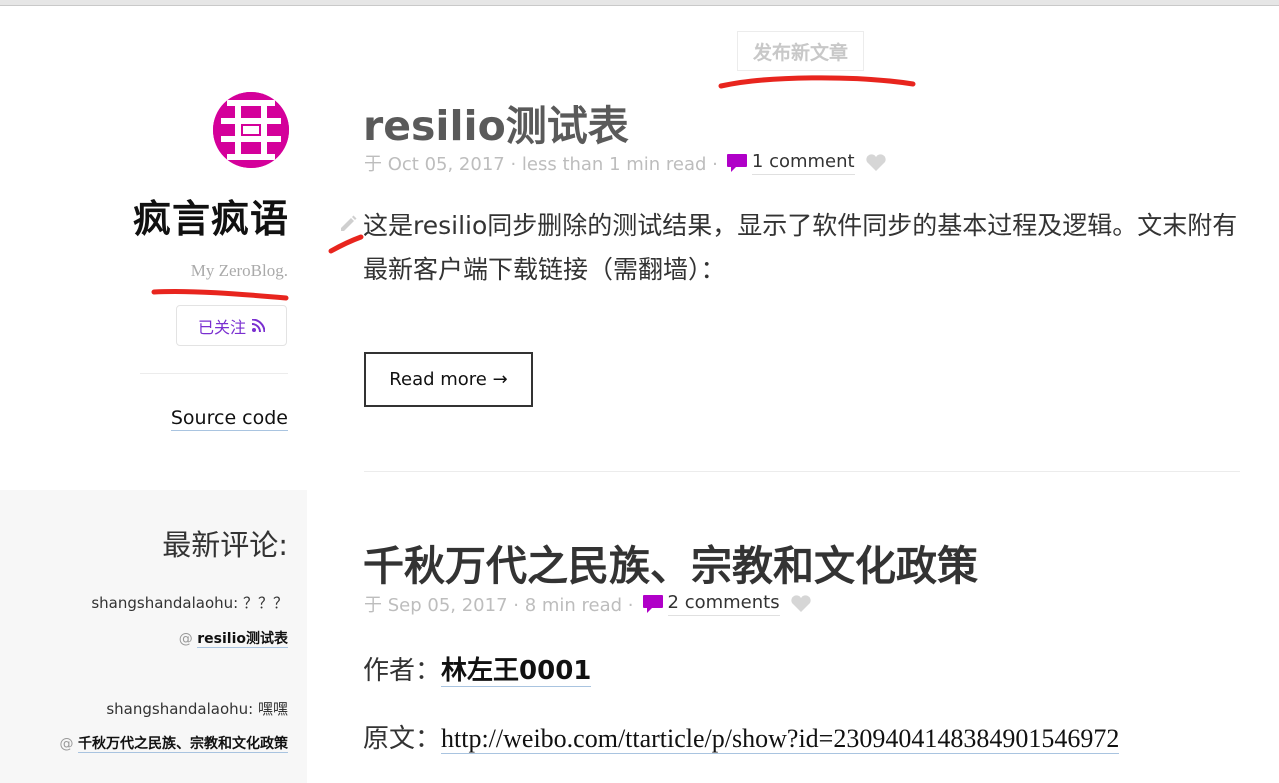  What do you see at coordinates (211, 215) in the screenshot?
I see `blog-title: 疯言疯语` at bounding box center [211, 215].